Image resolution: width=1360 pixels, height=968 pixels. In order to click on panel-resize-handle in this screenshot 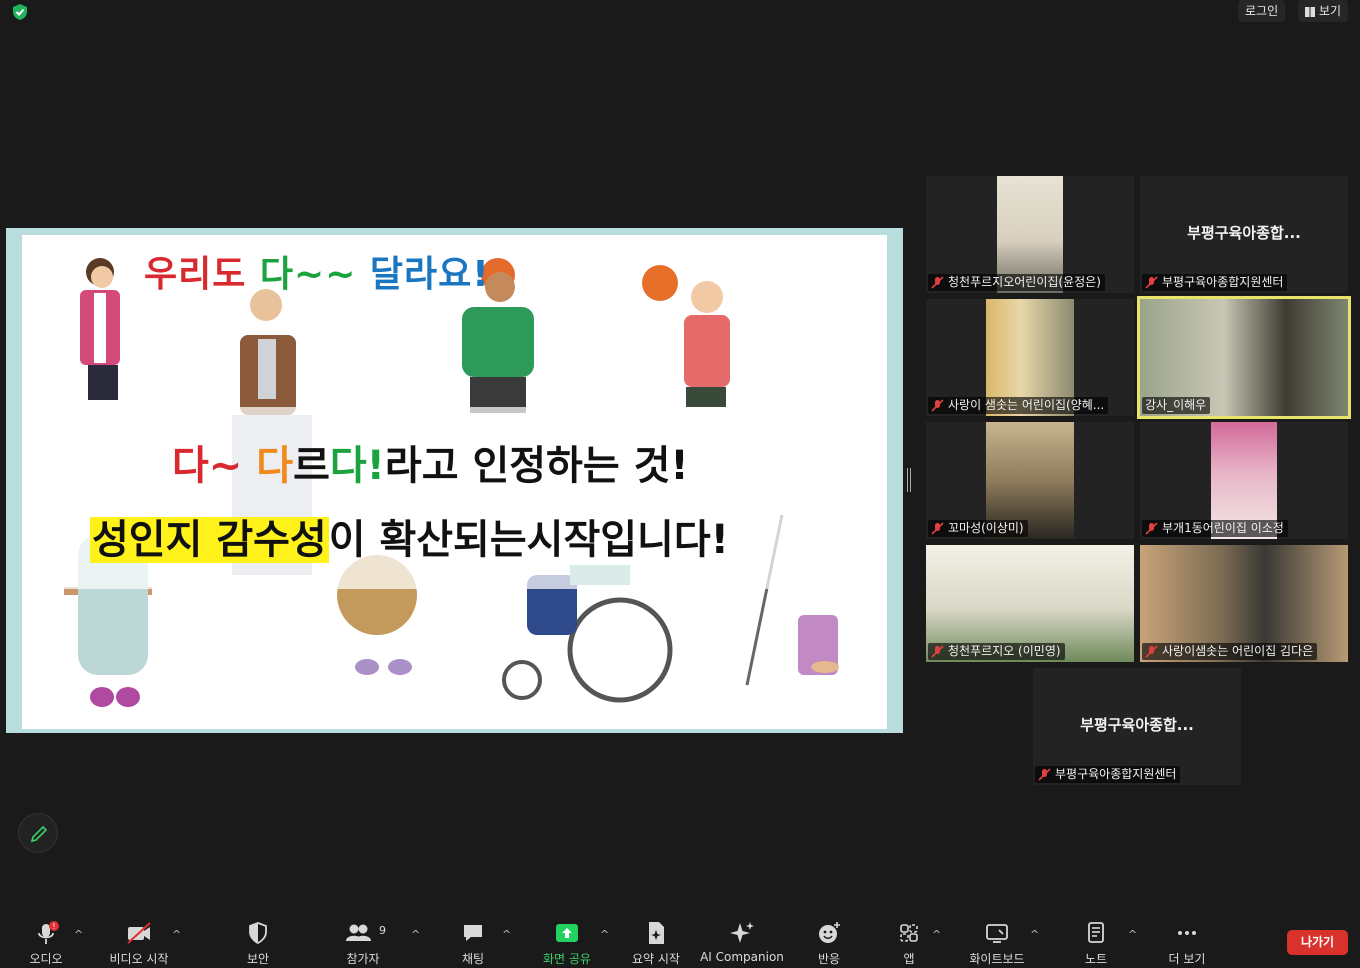, I will do `click(909, 480)`.